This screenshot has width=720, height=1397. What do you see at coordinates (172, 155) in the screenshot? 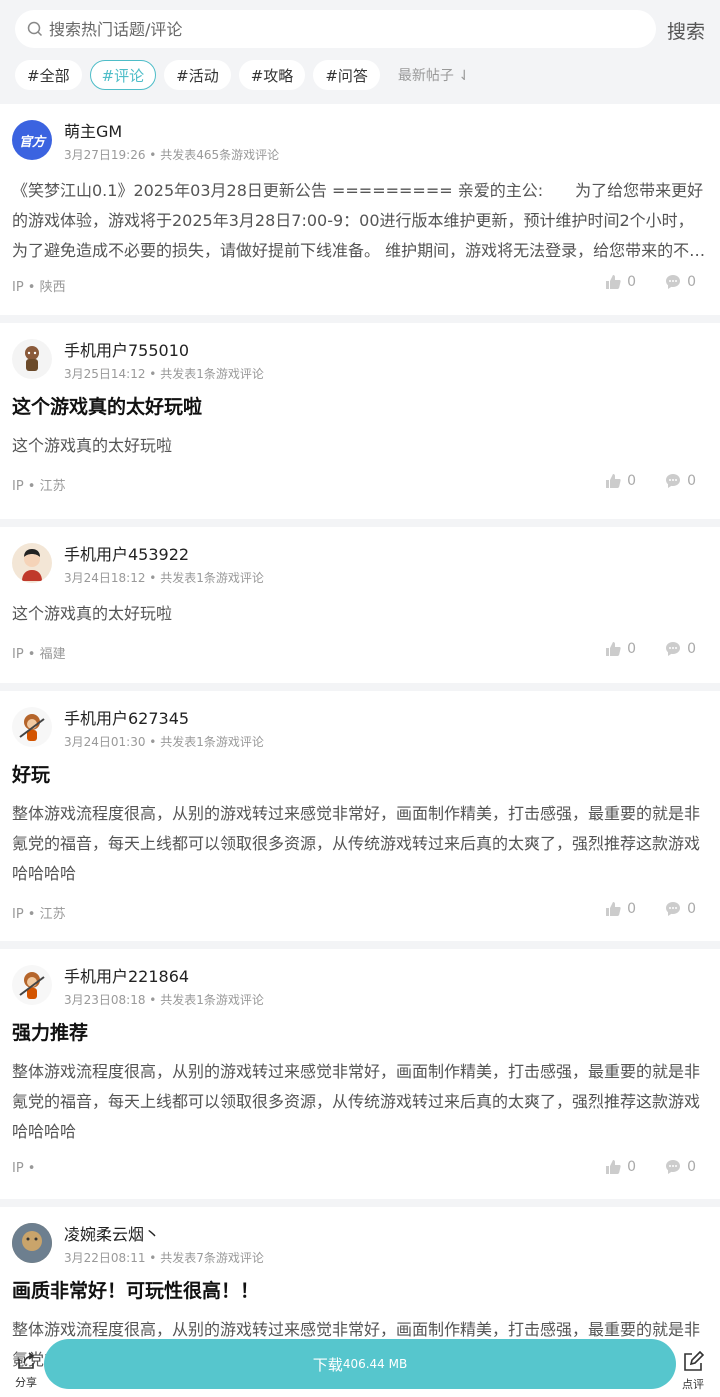
I see `post-meta: 3月27日19:26 • 共发表465条游戏评论` at bounding box center [172, 155].